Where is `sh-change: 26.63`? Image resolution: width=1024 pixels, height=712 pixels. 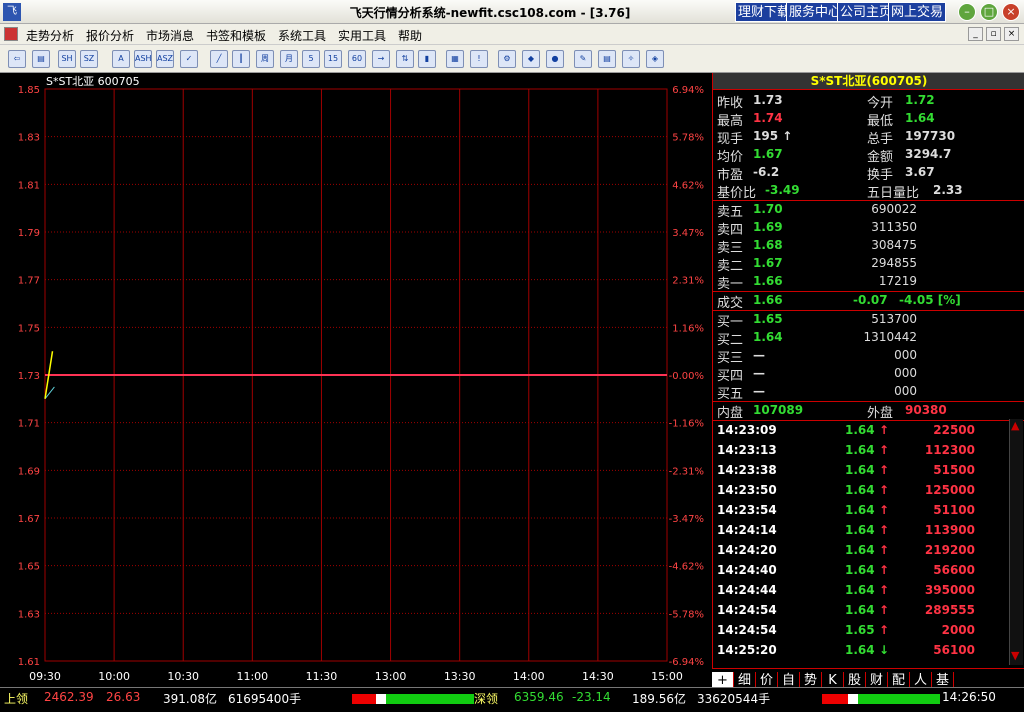
sh-change: 26.63 is located at coordinates (123, 697).